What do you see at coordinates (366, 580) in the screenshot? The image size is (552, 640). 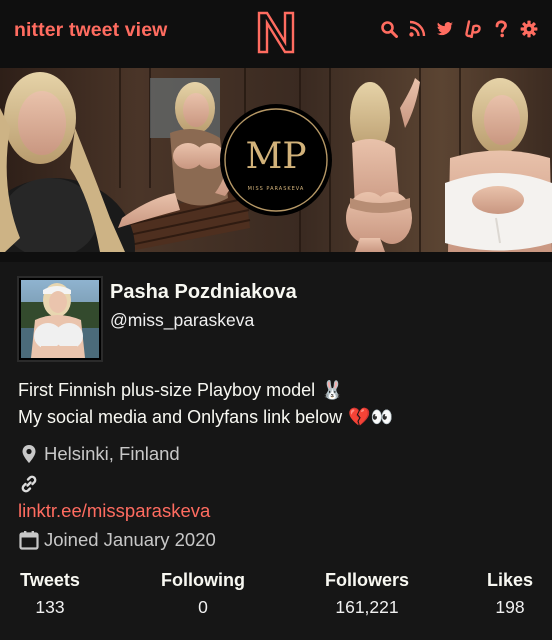 I see `stat-followers-label: Followers` at bounding box center [366, 580].